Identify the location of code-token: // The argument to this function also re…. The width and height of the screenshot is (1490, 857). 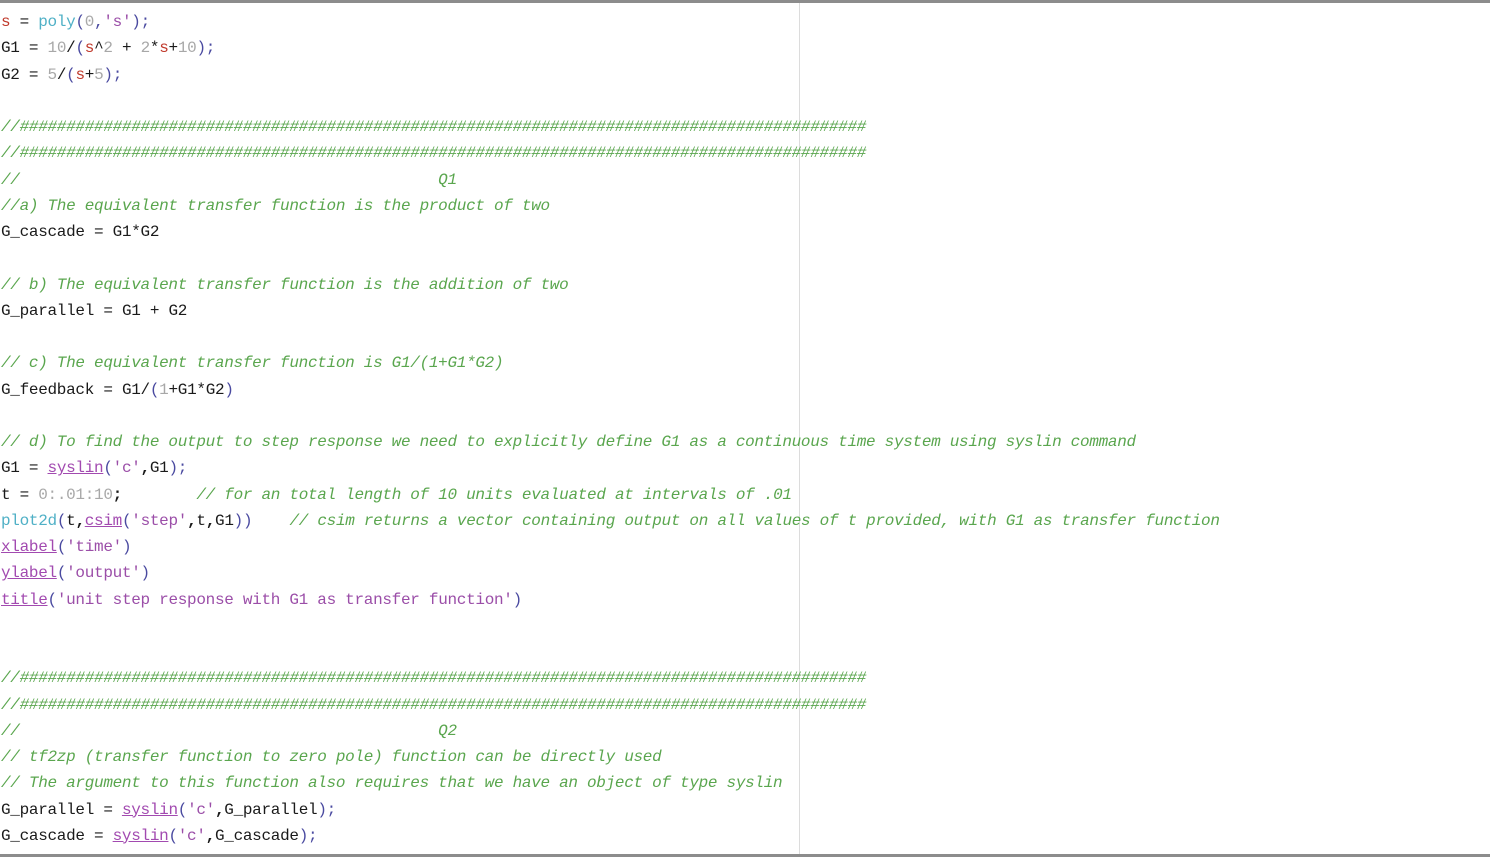
(392, 783).